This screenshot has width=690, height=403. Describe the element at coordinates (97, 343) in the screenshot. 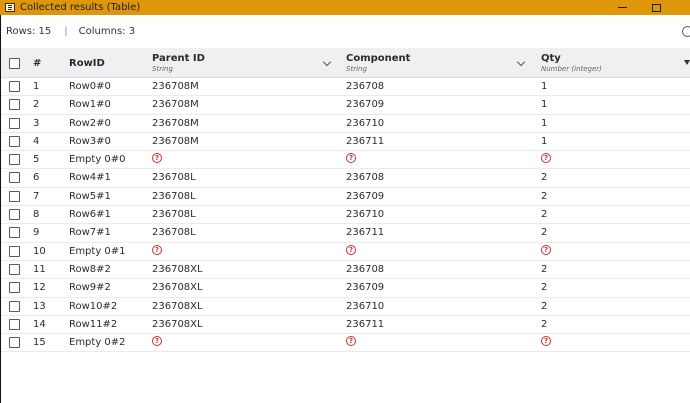

I see `row-id-cell: Empty 0#2` at that location.